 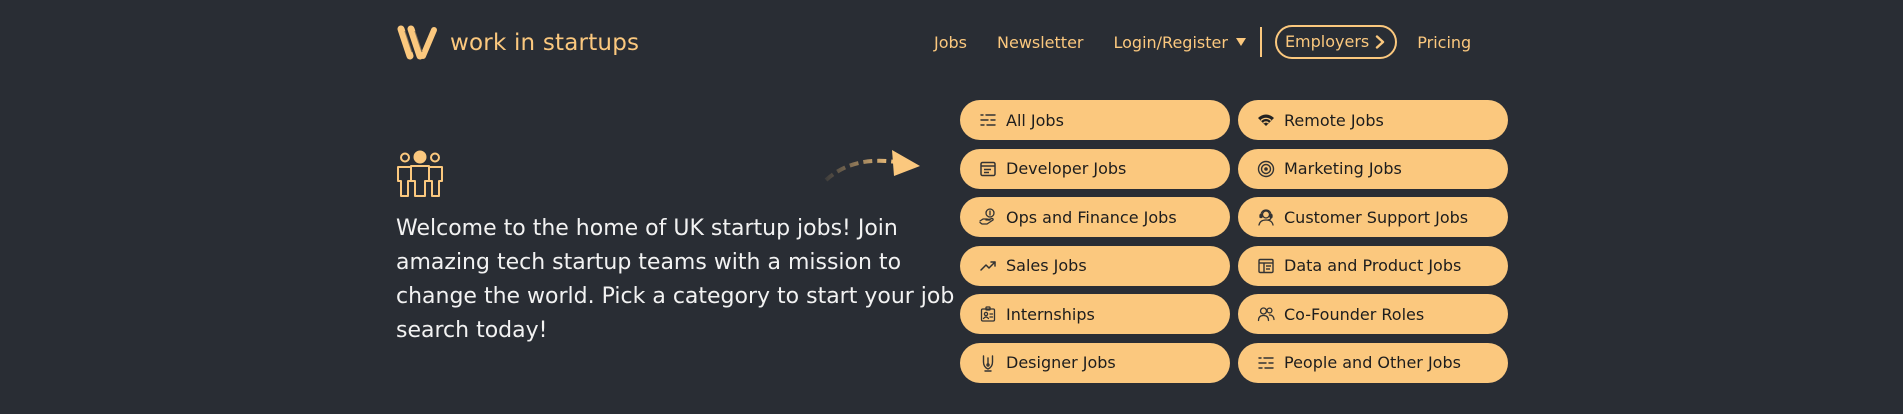 What do you see at coordinates (1095, 120) in the screenshot?
I see `category-all-jobs-button: All Jobs` at bounding box center [1095, 120].